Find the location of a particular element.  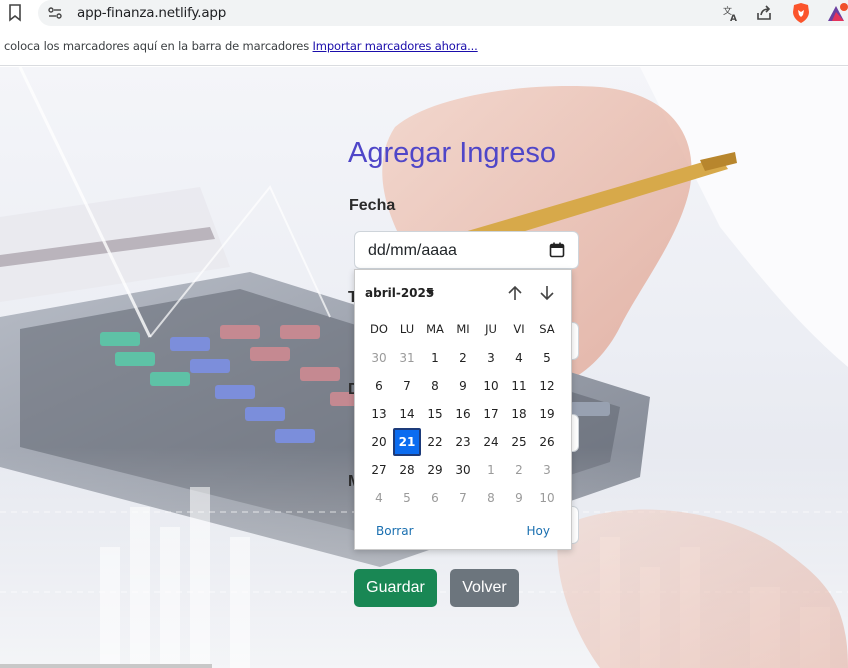

calendar-day: 14 is located at coordinates (407, 414).